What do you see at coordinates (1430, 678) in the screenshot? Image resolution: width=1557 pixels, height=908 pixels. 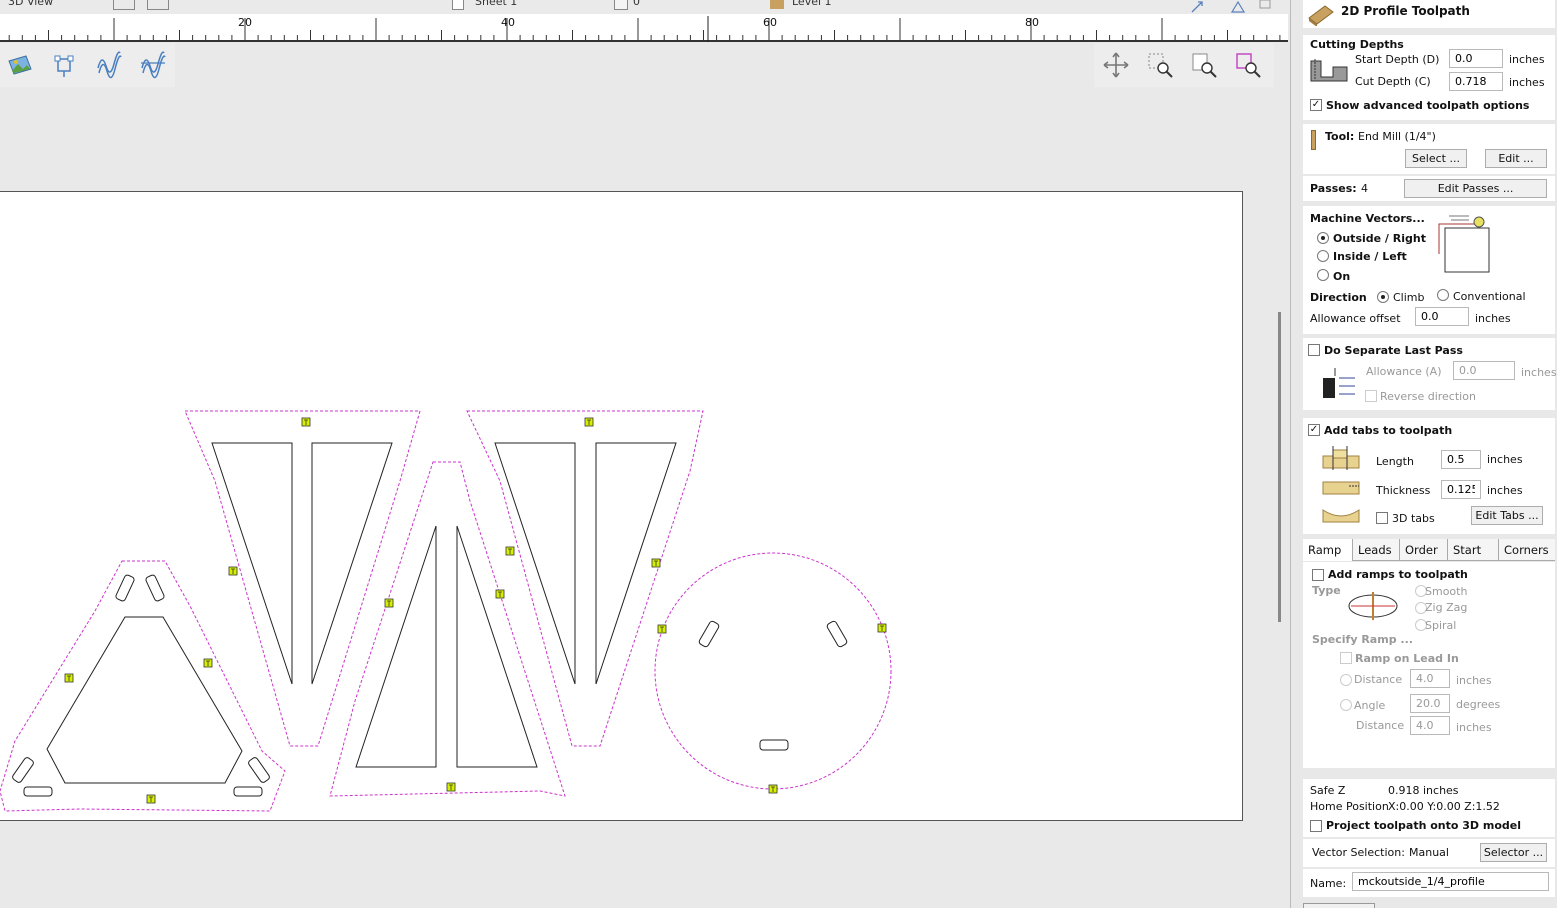 I see `ramp-distance-input` at bounding box center [1430, 678].